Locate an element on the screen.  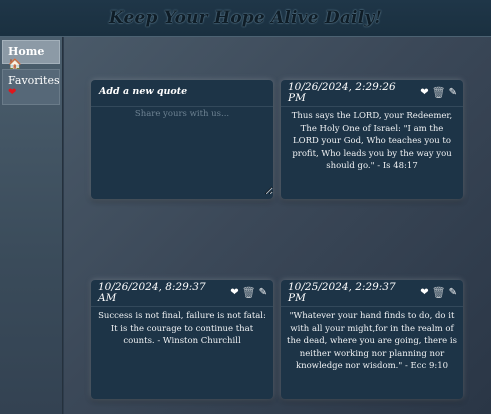
app-title: Keep Your Hope Alive Daily! is located at coordinates (245, 18).